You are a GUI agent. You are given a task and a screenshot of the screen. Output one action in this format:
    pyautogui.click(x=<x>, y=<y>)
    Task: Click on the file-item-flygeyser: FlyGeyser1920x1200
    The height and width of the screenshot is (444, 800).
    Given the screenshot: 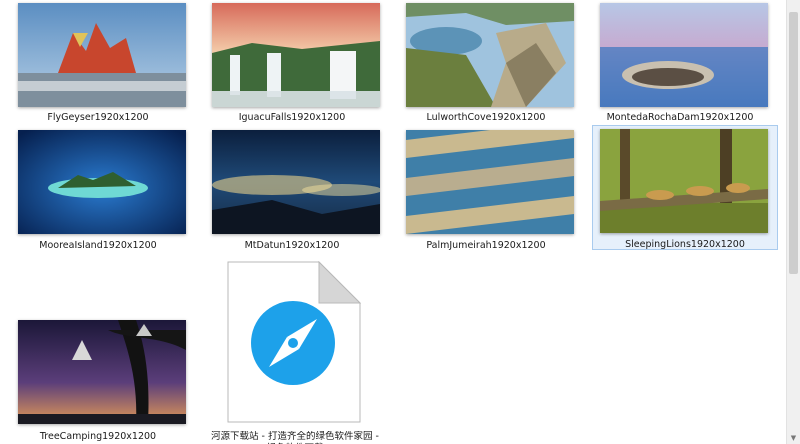 What is the action you would take?
    pyautogui.click(x=93, y=62)
    